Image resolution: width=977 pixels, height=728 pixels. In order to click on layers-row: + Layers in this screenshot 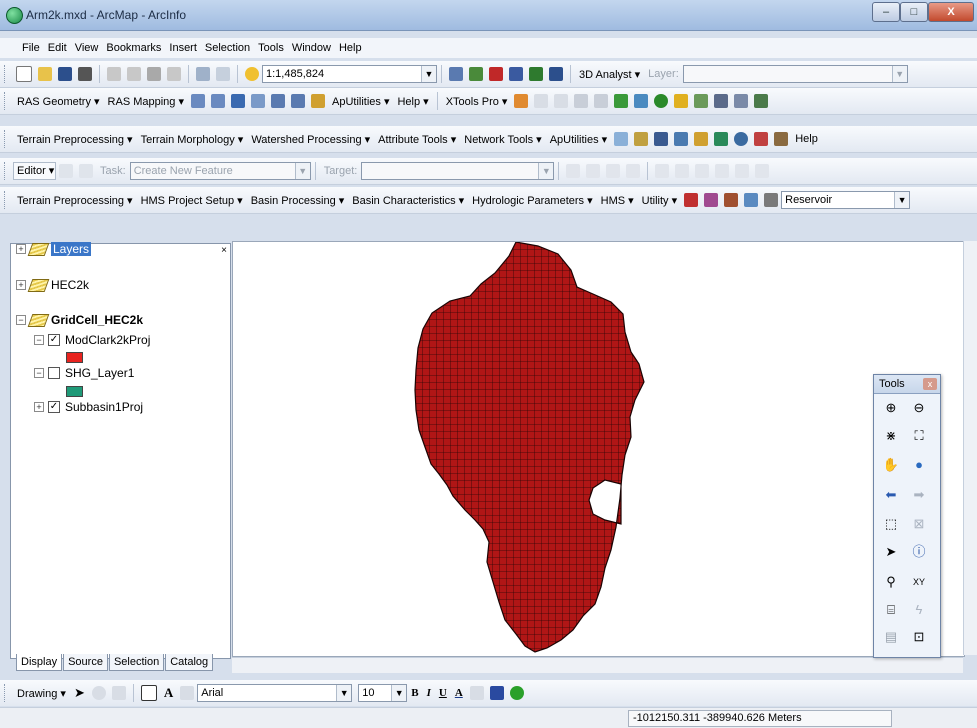, I will do `click(54, 249)`.